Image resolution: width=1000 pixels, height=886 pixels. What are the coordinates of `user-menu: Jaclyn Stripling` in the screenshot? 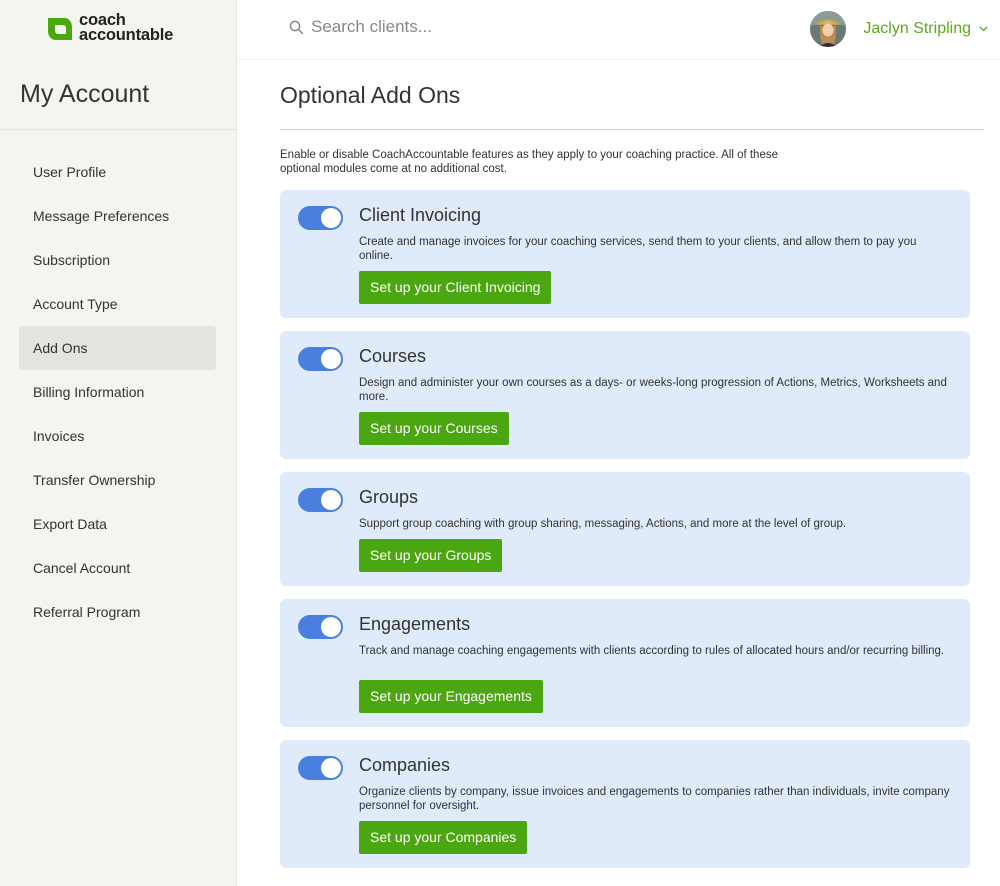 It's located at (899, 29).